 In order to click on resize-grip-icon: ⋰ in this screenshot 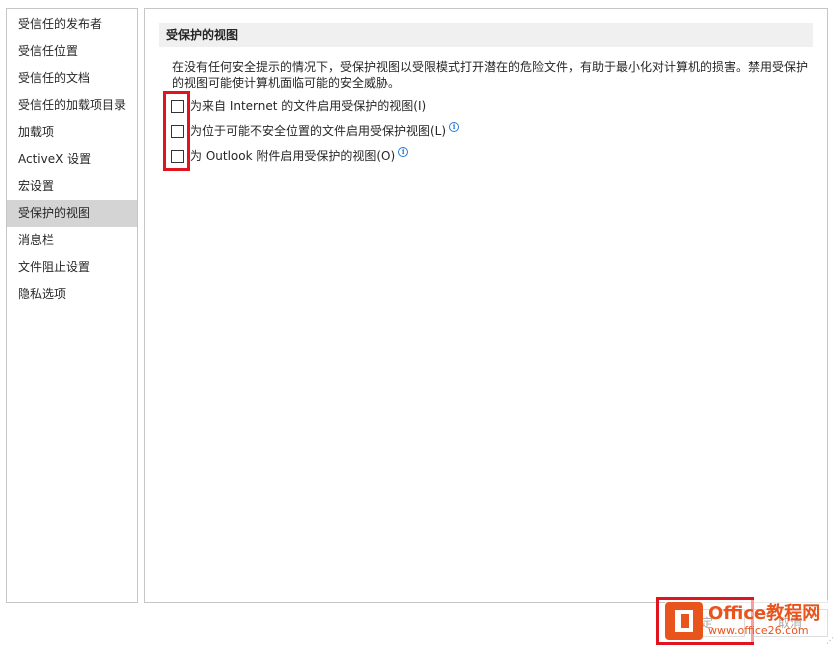, I will do `click(830, 641)`.